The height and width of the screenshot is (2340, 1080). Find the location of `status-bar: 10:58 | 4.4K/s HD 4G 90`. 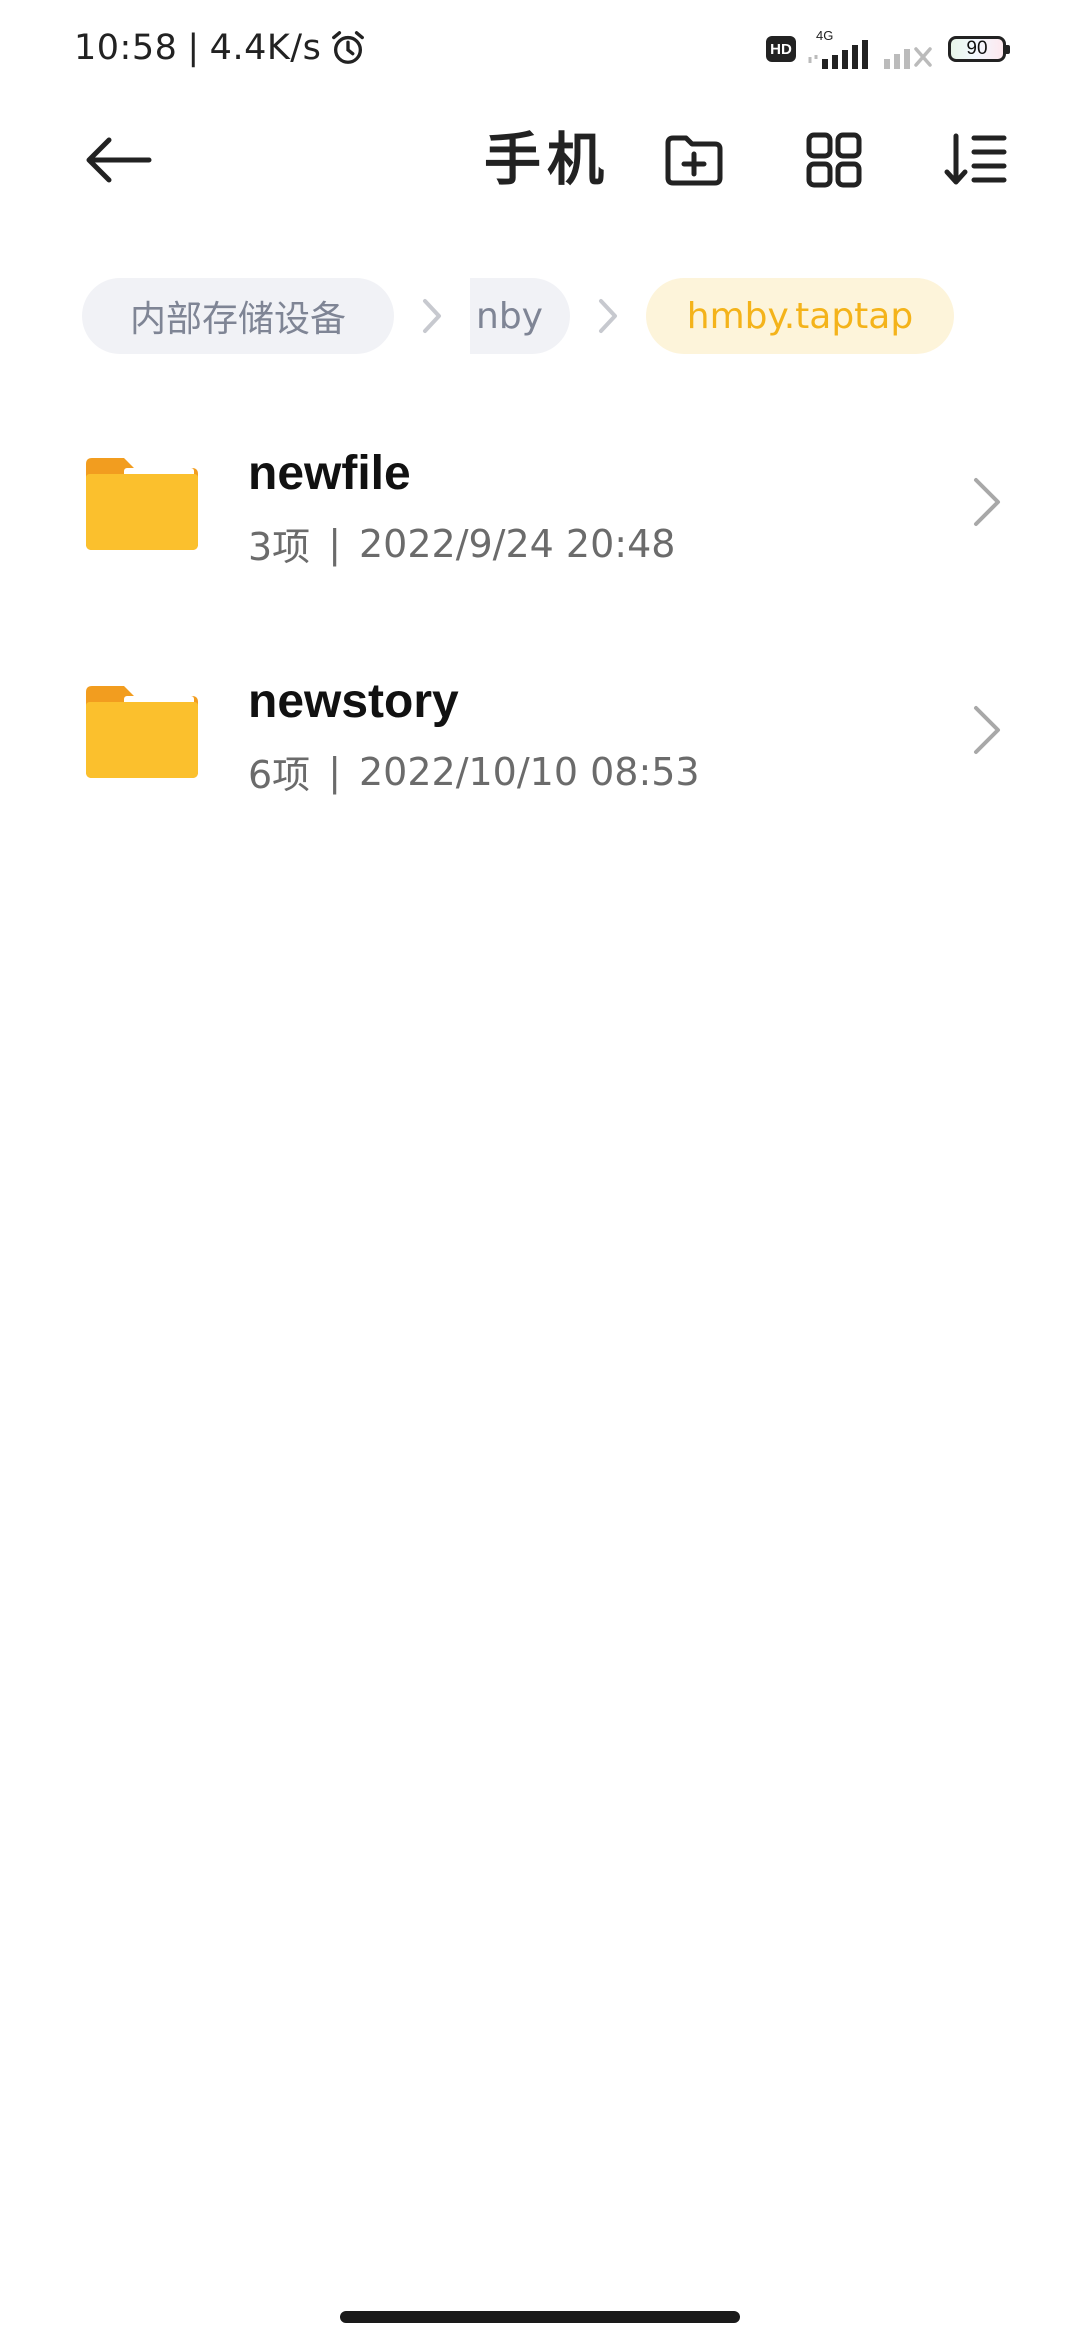

status-bar: 10:58 | 4.4K/s HD 4G 90 is located at coordinates (540, 48).